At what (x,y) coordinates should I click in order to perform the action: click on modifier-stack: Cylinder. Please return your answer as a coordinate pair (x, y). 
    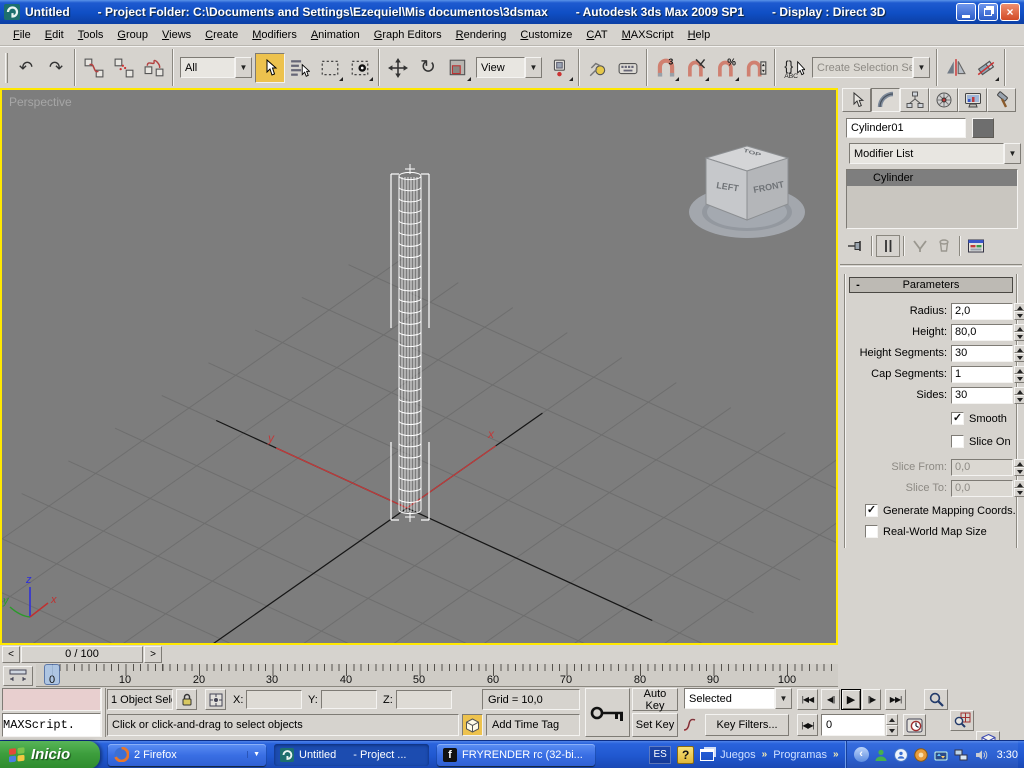
    Looking at the image, I should click on (932, 199).